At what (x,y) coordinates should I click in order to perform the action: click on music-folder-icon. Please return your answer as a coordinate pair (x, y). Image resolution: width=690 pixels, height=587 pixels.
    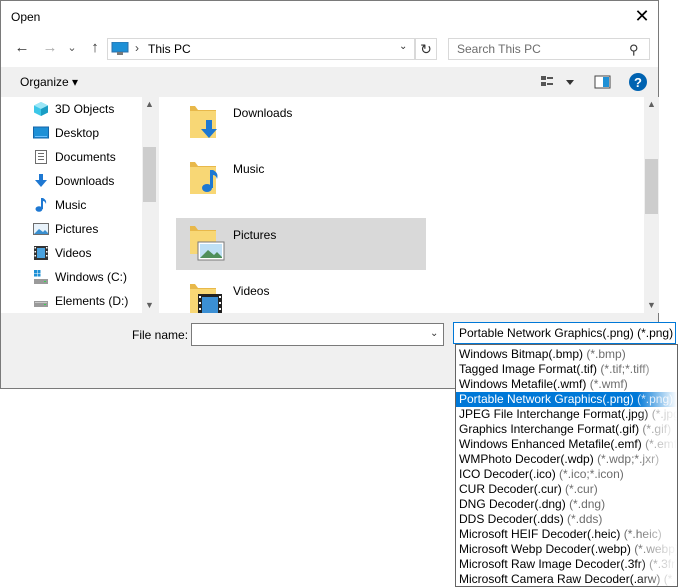
    Looking at the image, I should click on (204, 178).